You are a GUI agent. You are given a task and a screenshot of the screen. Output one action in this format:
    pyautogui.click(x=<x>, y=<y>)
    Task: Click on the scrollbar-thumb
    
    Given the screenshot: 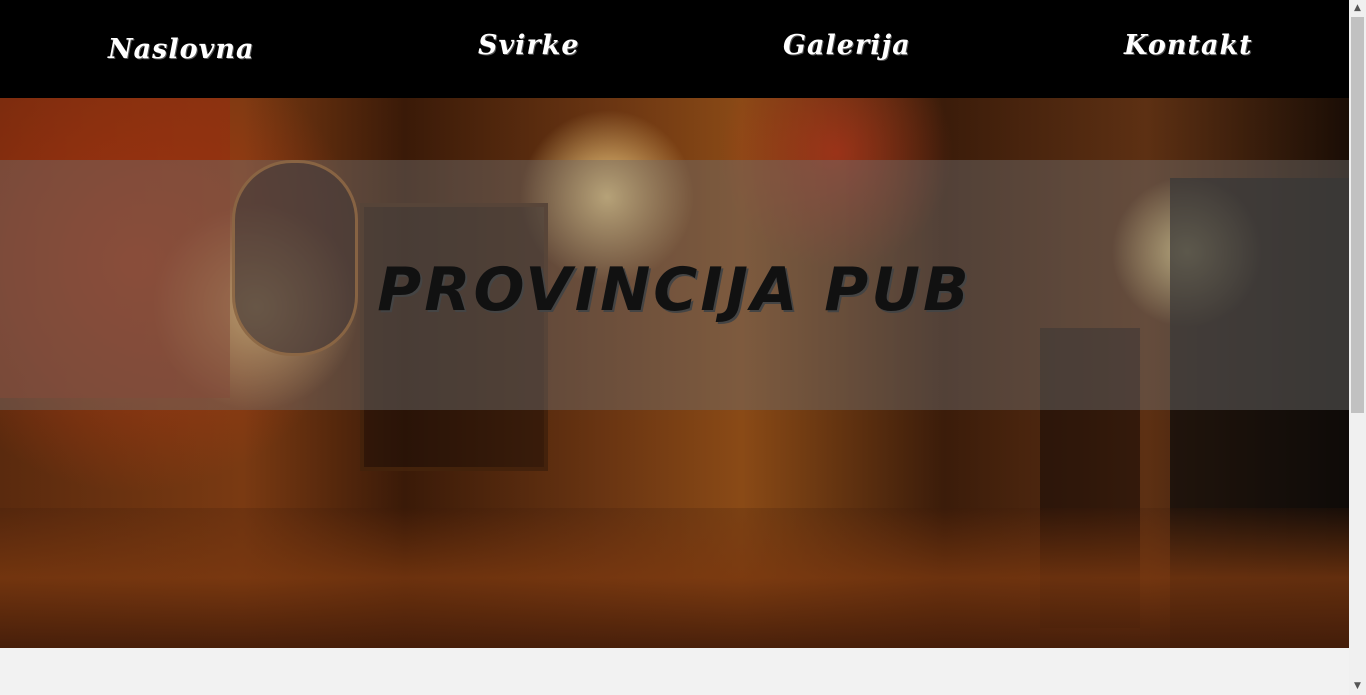 What is the action you would take?
    pyautogui.click(x=1357, y=215)
    